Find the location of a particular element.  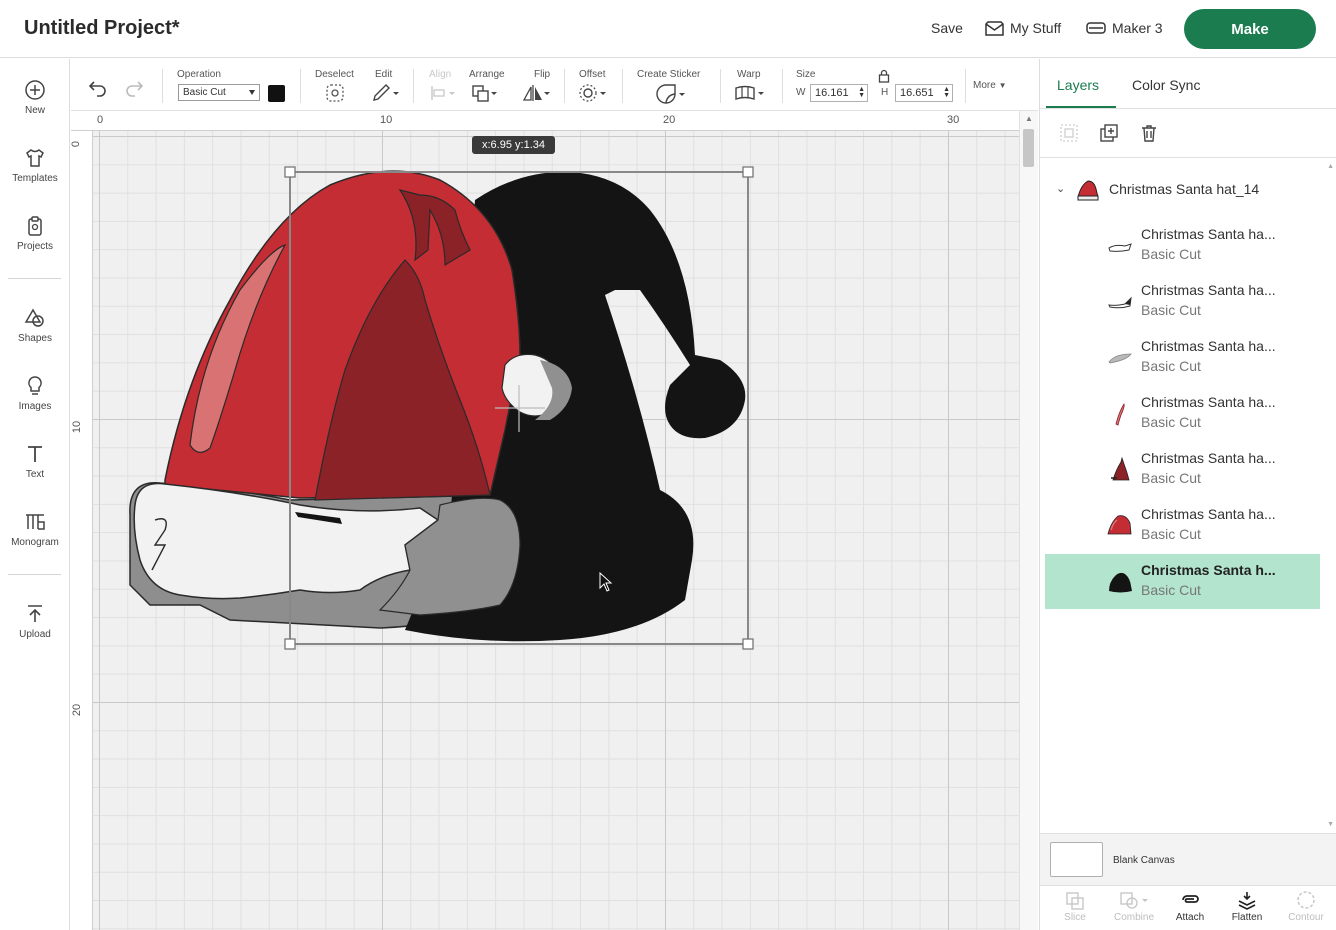

operation-select: Basic Cut is located at coordinates (219, 92).